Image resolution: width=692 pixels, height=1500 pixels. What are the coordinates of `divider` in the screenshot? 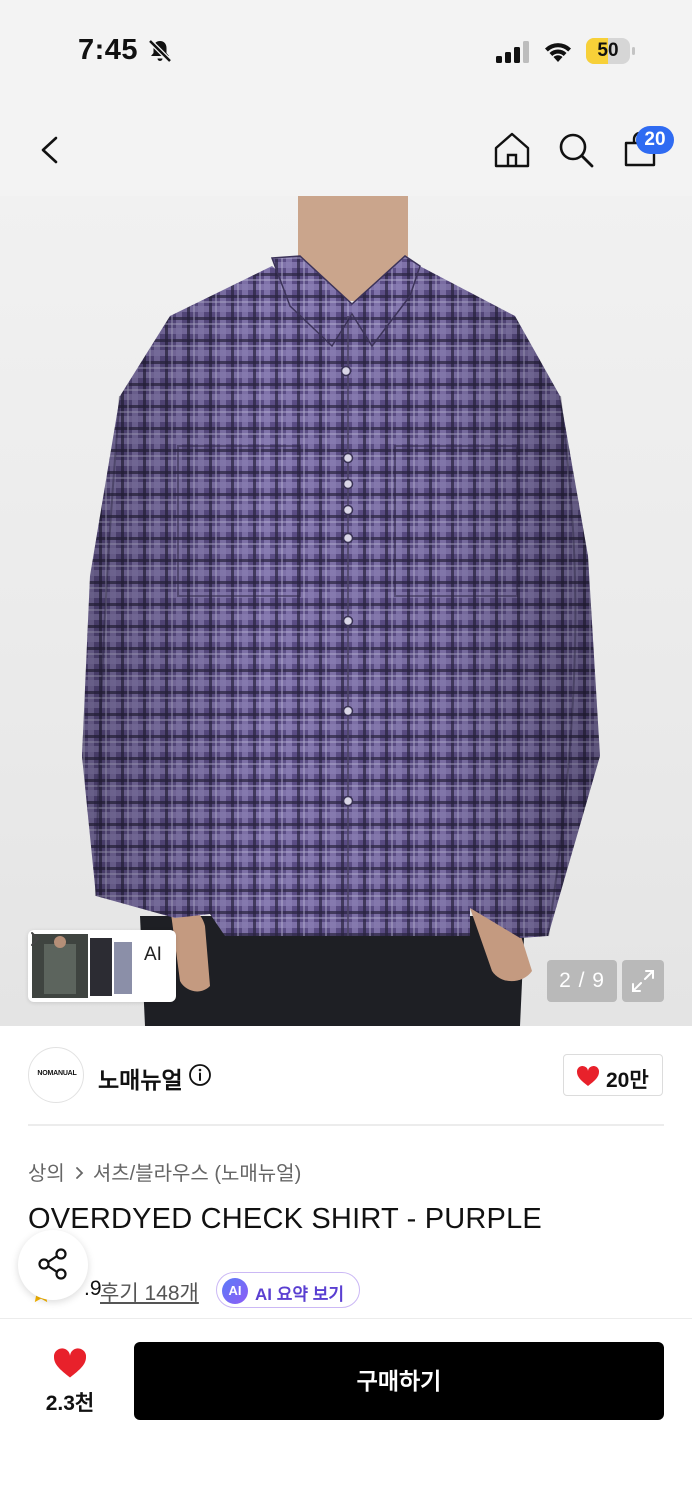 It's located at (346, 1125).